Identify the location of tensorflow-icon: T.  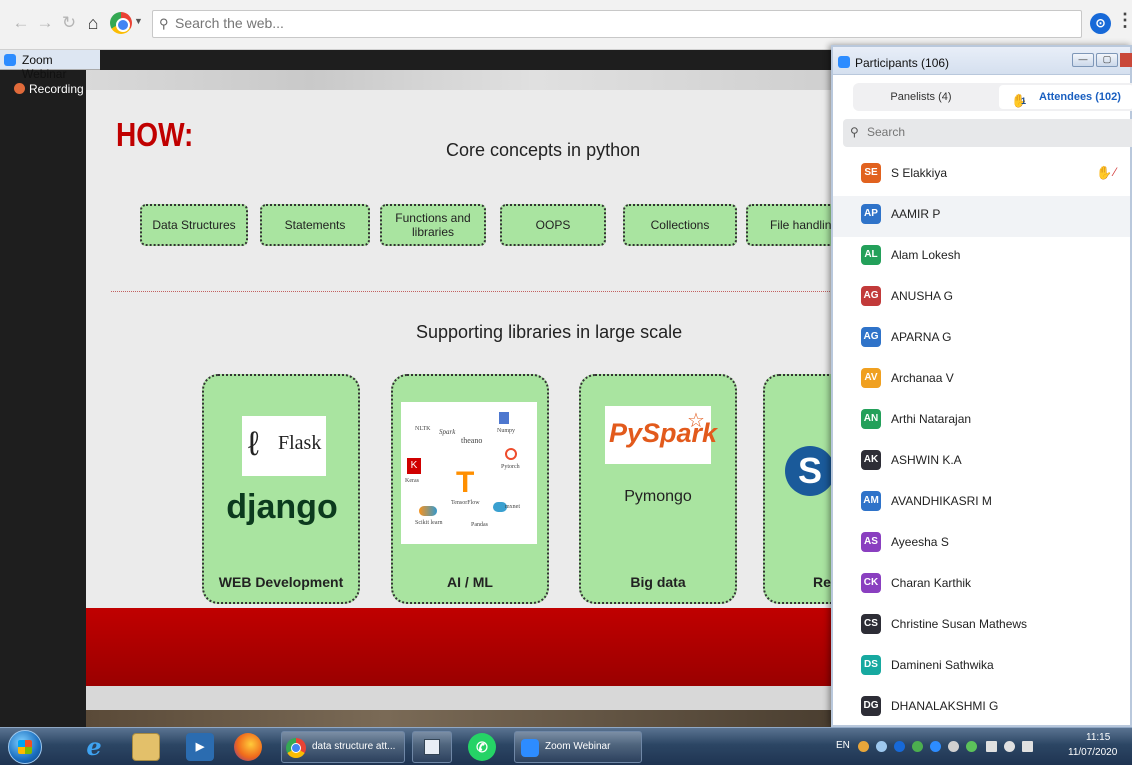
(465, 482).